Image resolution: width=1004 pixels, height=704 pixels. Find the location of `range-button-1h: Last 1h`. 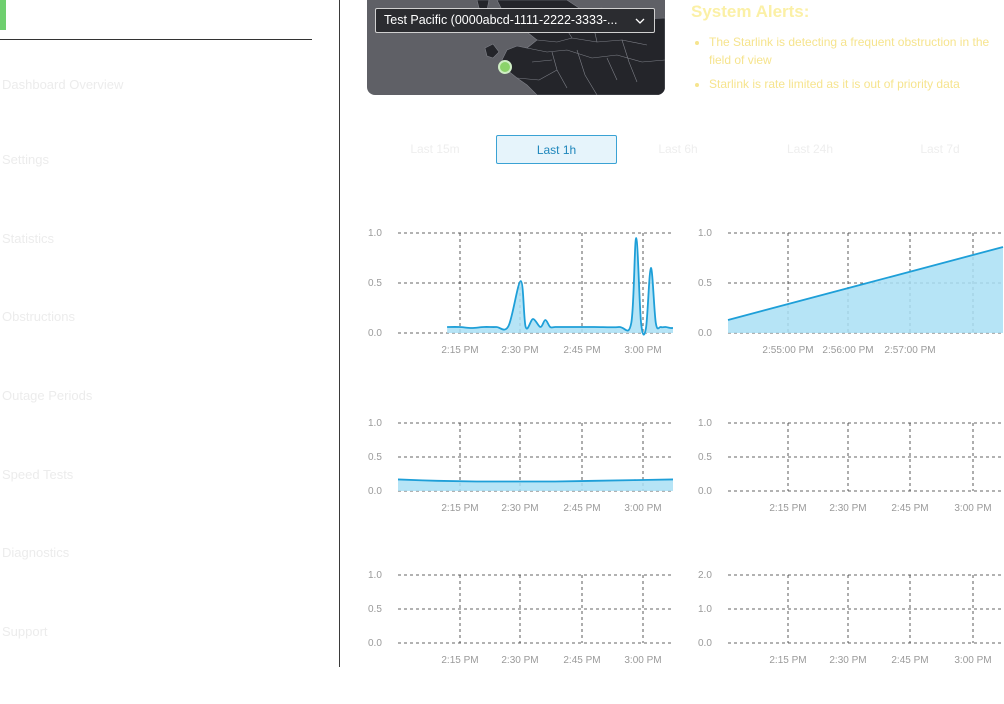

range-button-1h: Last 1h is located at coordinates (556, 149).